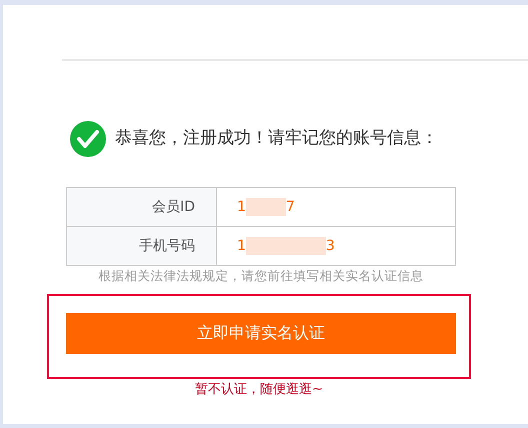 Image resolution: width=528 pixels, height=428 pixels. What do you see at coordinates (276, 138) in the screenshot?
I see `success-heading: 恭喜您，注册成功！请牢记您的账号信息：` at bounding box center [276, 138].